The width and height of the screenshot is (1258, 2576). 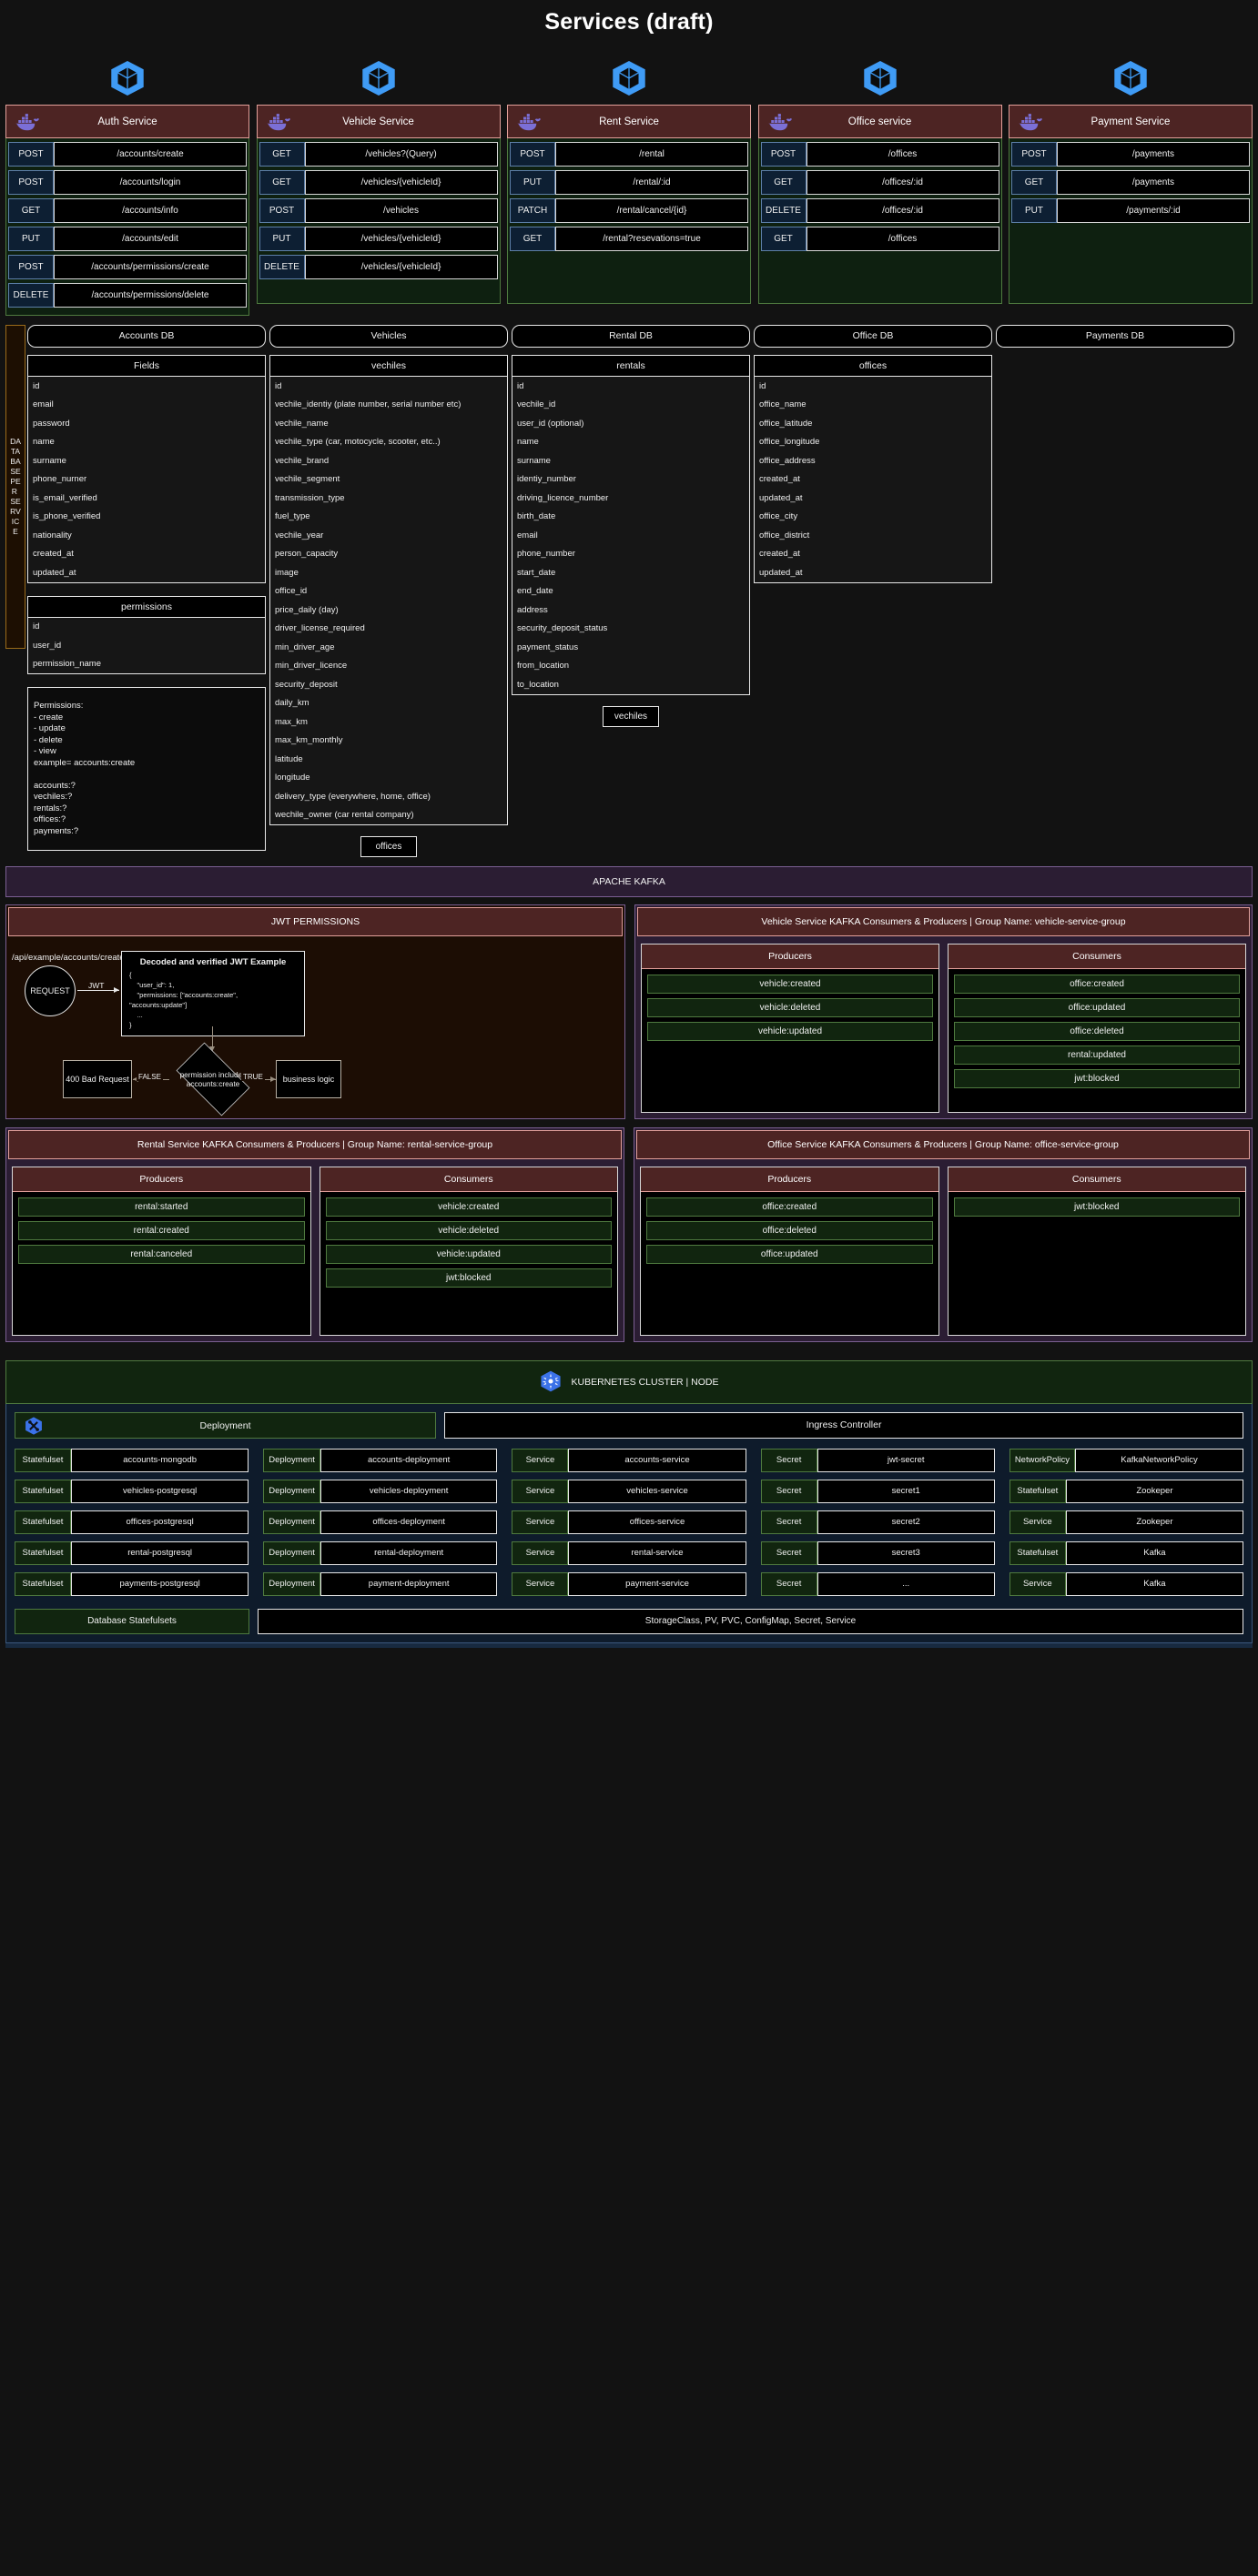 What do you see at coordinates (789, 1230) in the screenshot?
I see `kafka-topic: office:deleted` at bounding box center [789, 1230].